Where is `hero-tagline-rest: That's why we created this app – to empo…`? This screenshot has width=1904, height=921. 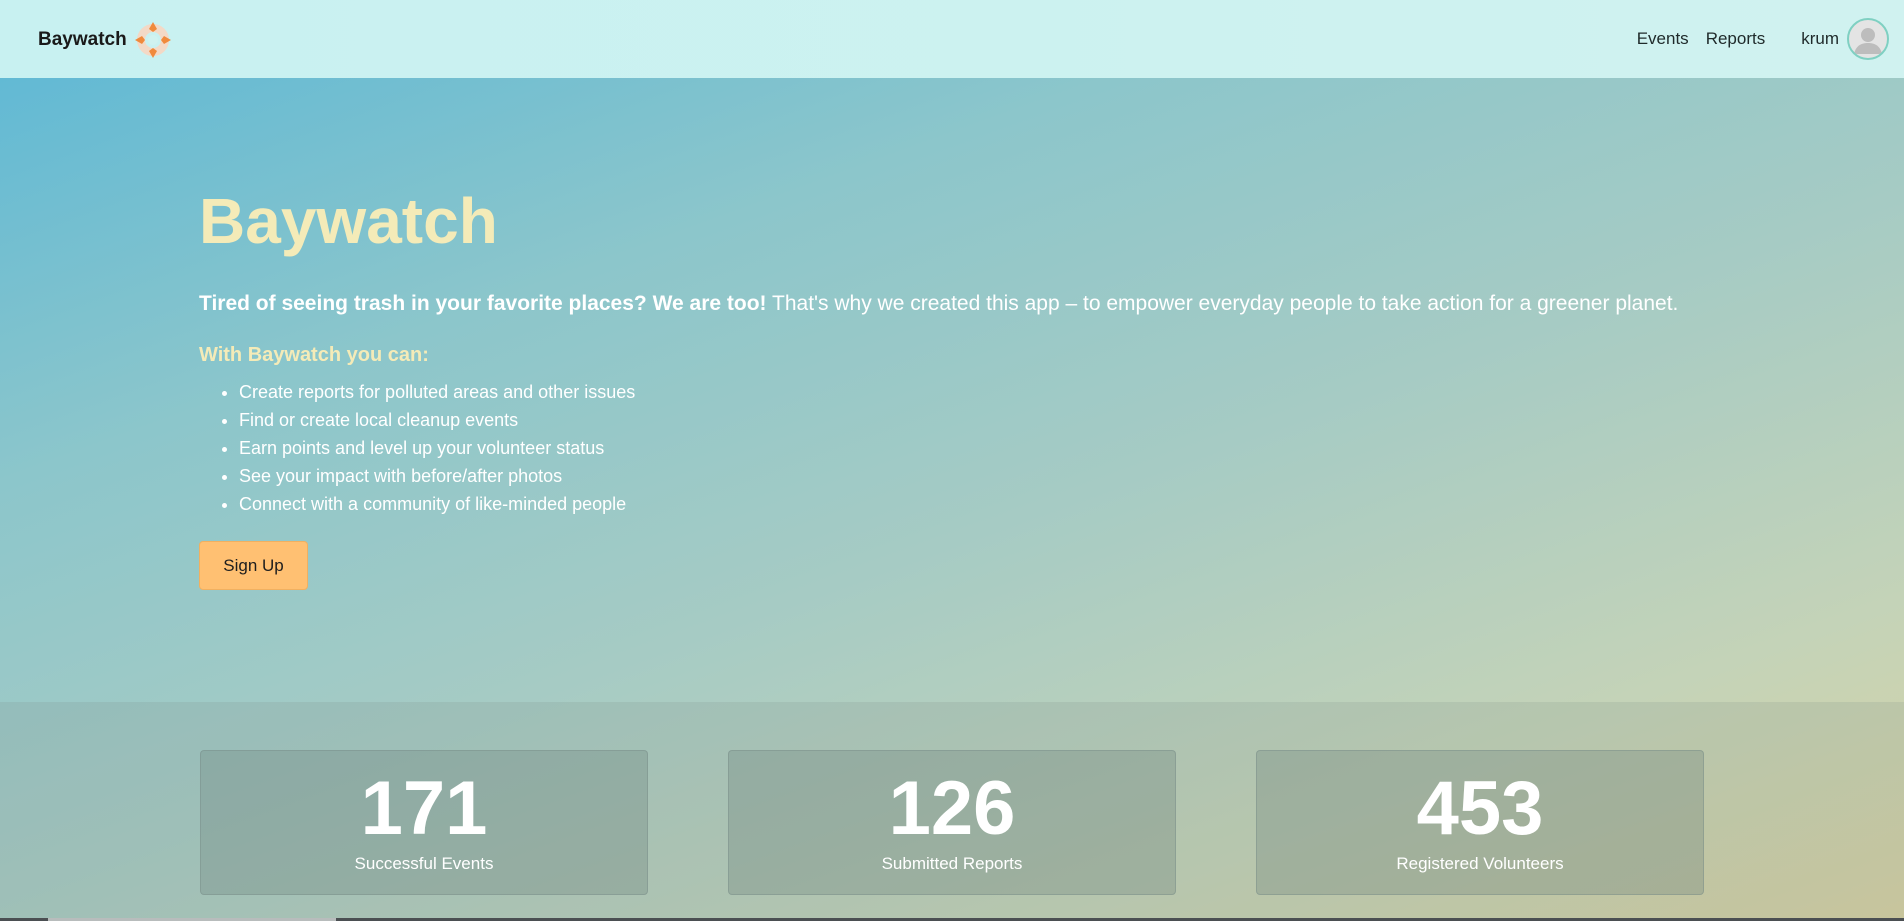
hero-tagline-rest: That's why we created this app – to empo… is located at coordinates (1222, 303).